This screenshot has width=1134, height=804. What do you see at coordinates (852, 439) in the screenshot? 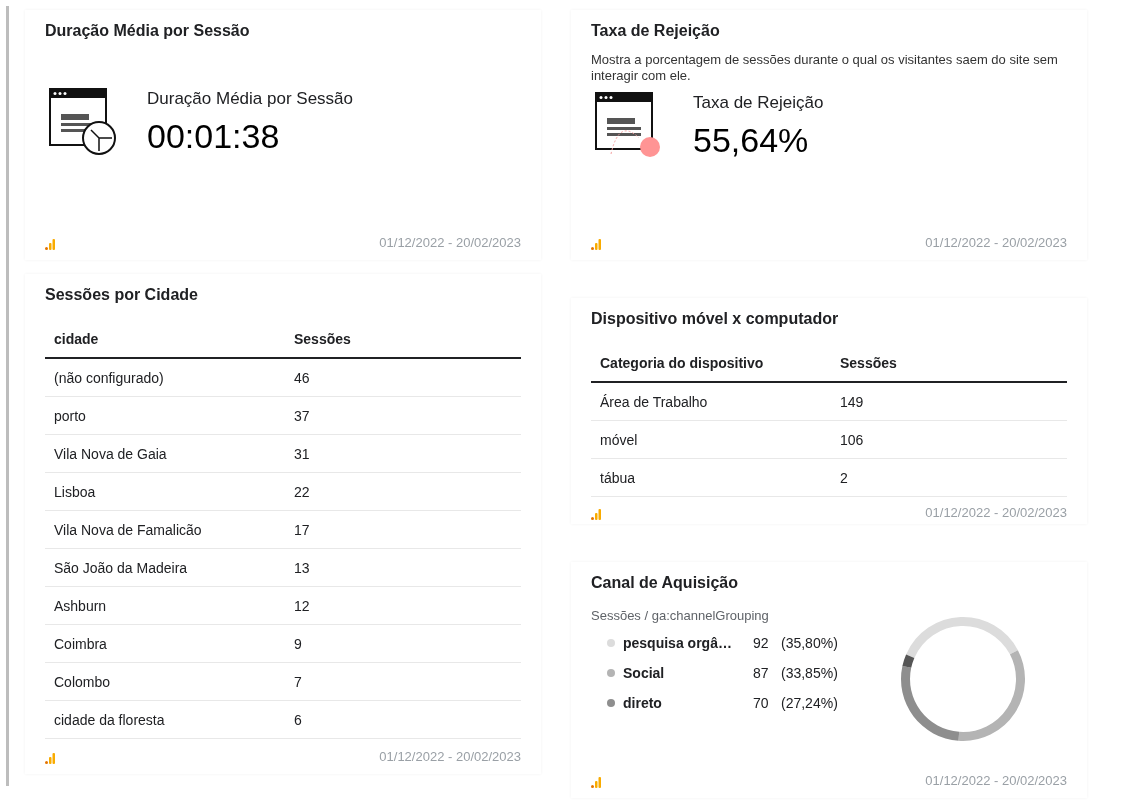
I see `table-cell-text: 106` at bounding box center [852, 439].